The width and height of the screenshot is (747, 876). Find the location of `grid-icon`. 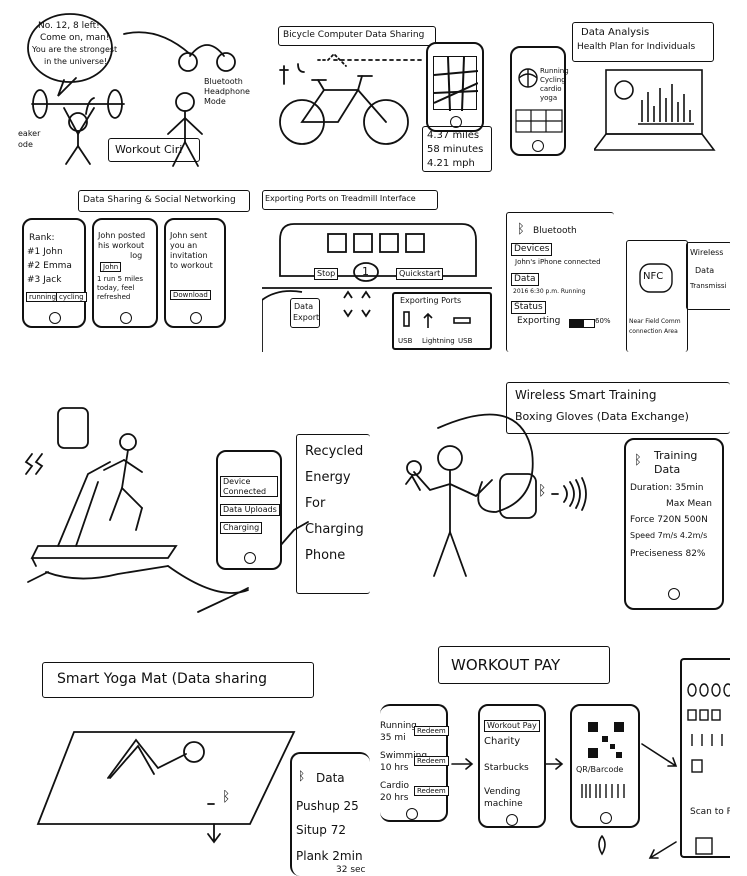

grid-icon is located at coordinates (539, 121).